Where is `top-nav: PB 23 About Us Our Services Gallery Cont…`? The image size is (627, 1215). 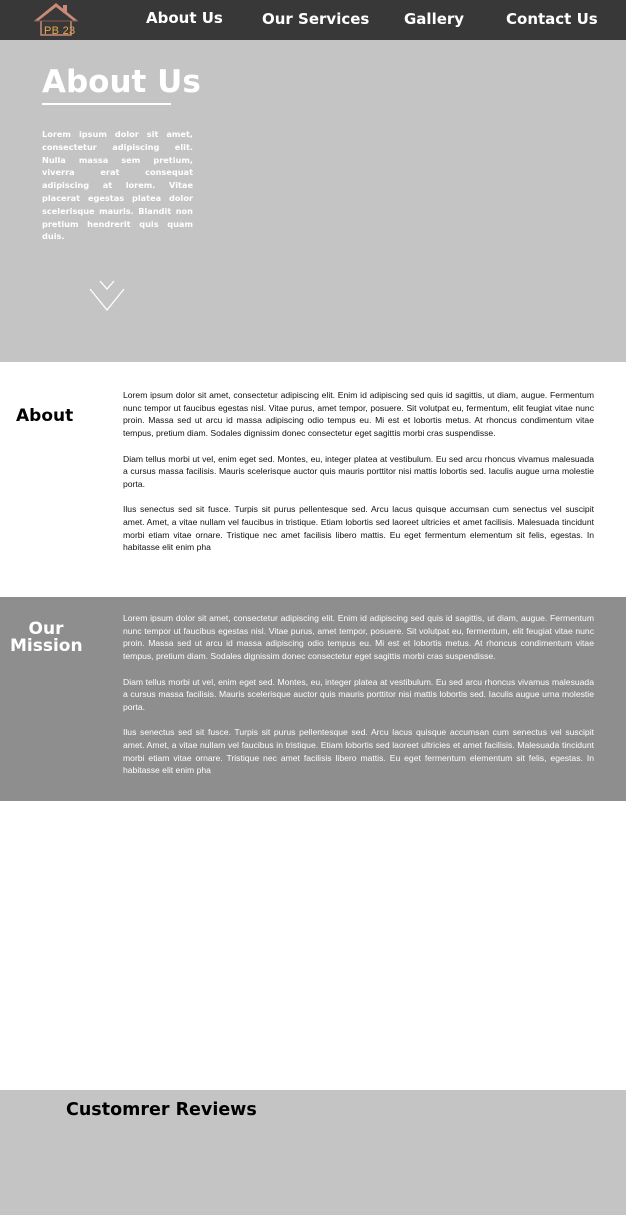 top-nav: PB 23 About Us Our Services Gallery Cont… is located at coordinates (313, 20).